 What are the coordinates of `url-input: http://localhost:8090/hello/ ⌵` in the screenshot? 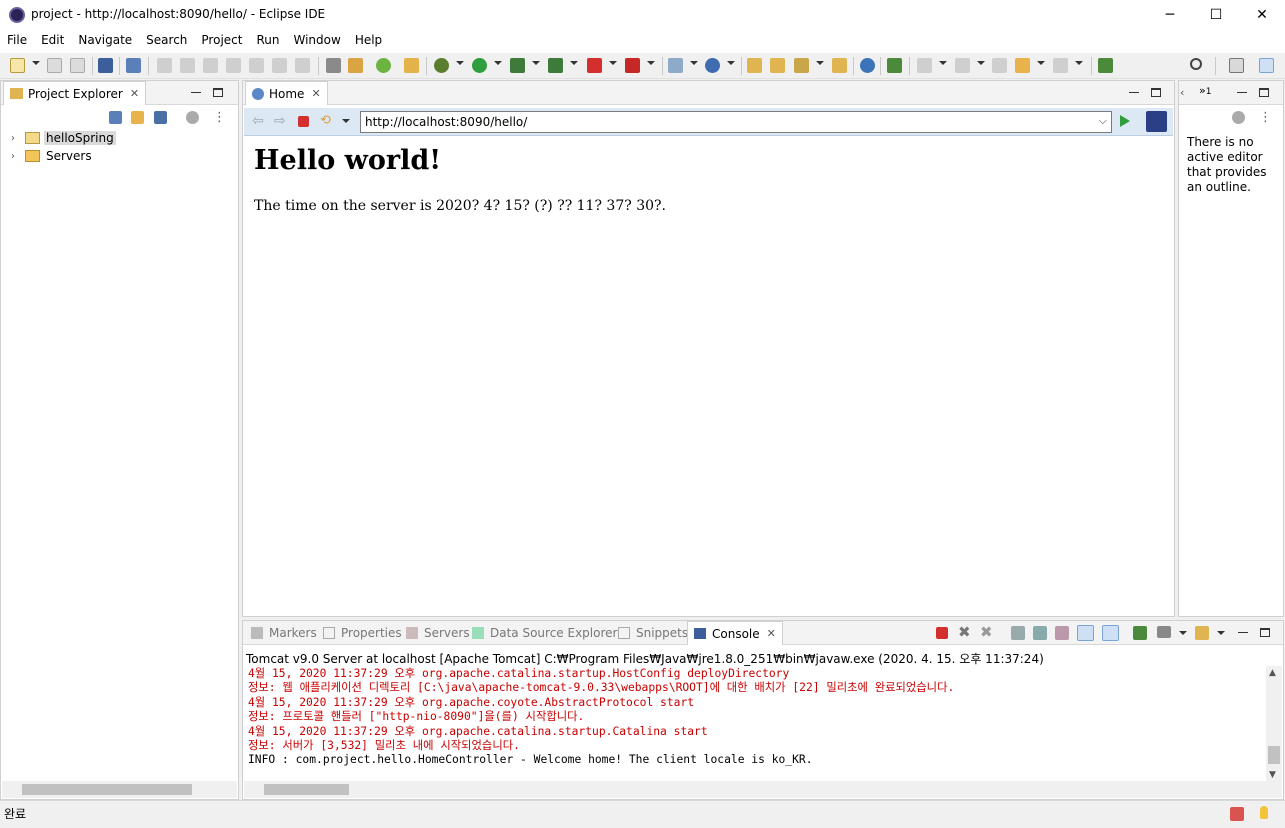 It's located at (736, 122).